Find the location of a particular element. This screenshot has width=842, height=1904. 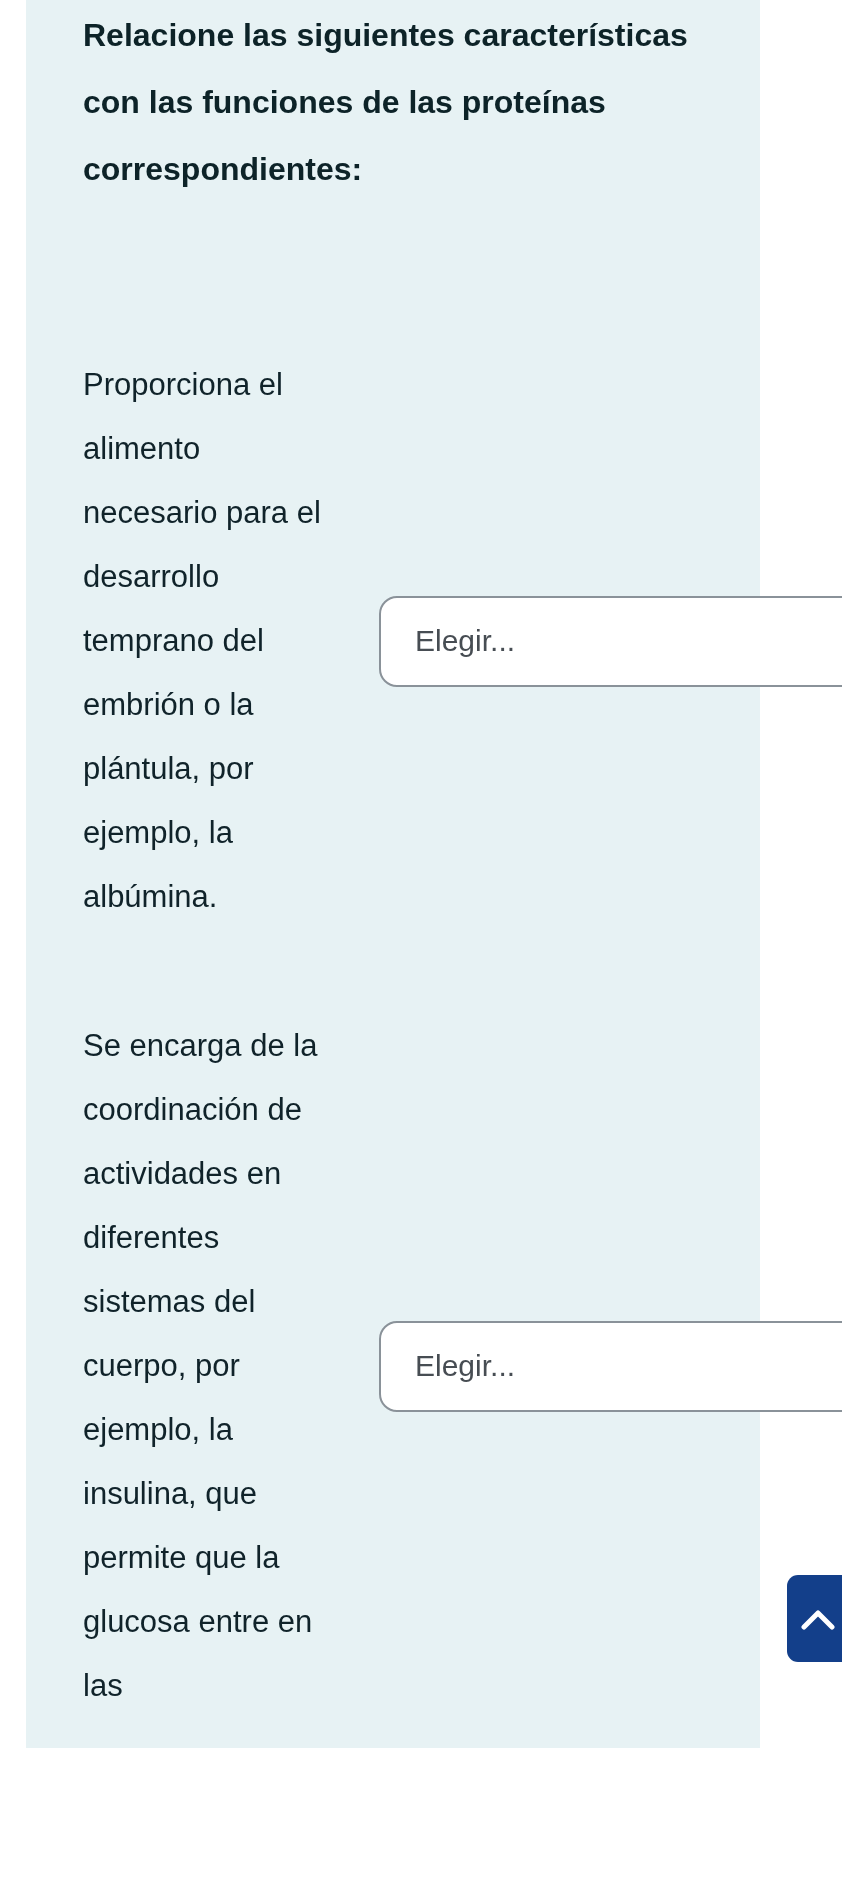

chevron-up-icon is located at coordinates (818, 1618).